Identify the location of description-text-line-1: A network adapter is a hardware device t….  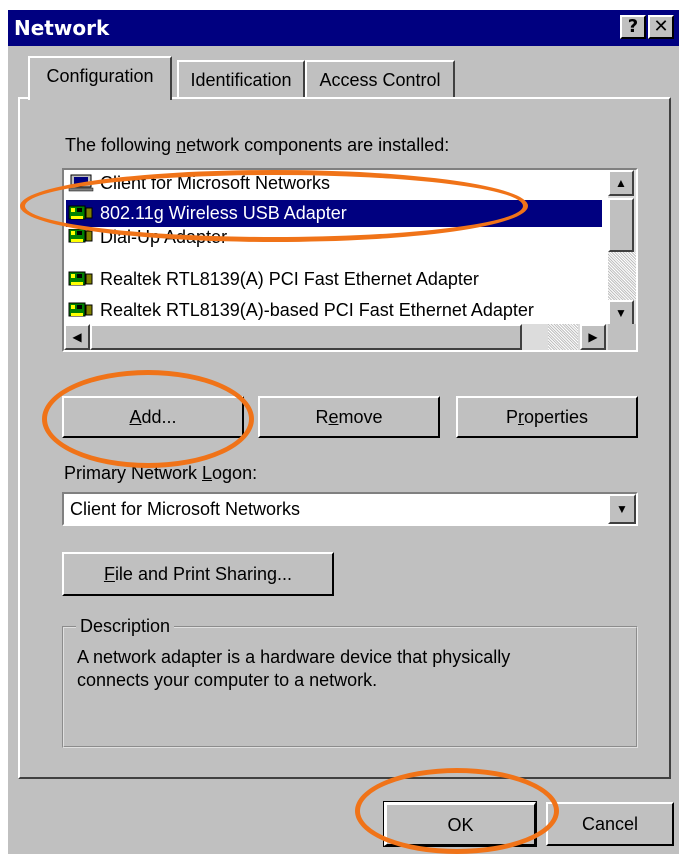
(294, 657).